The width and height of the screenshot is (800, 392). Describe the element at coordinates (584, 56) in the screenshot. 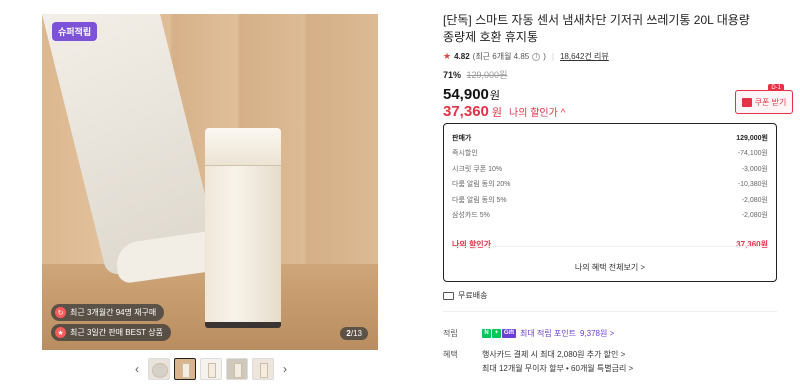

I see `review-count-link: 18,642건 리뷰` at that location.